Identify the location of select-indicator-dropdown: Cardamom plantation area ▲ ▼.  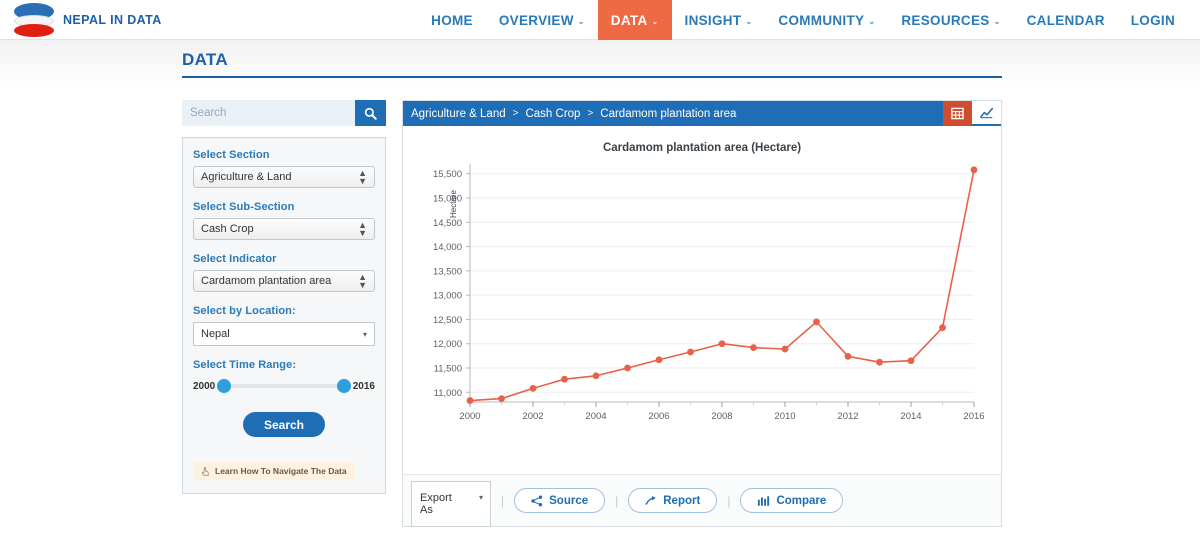
(284, 281).